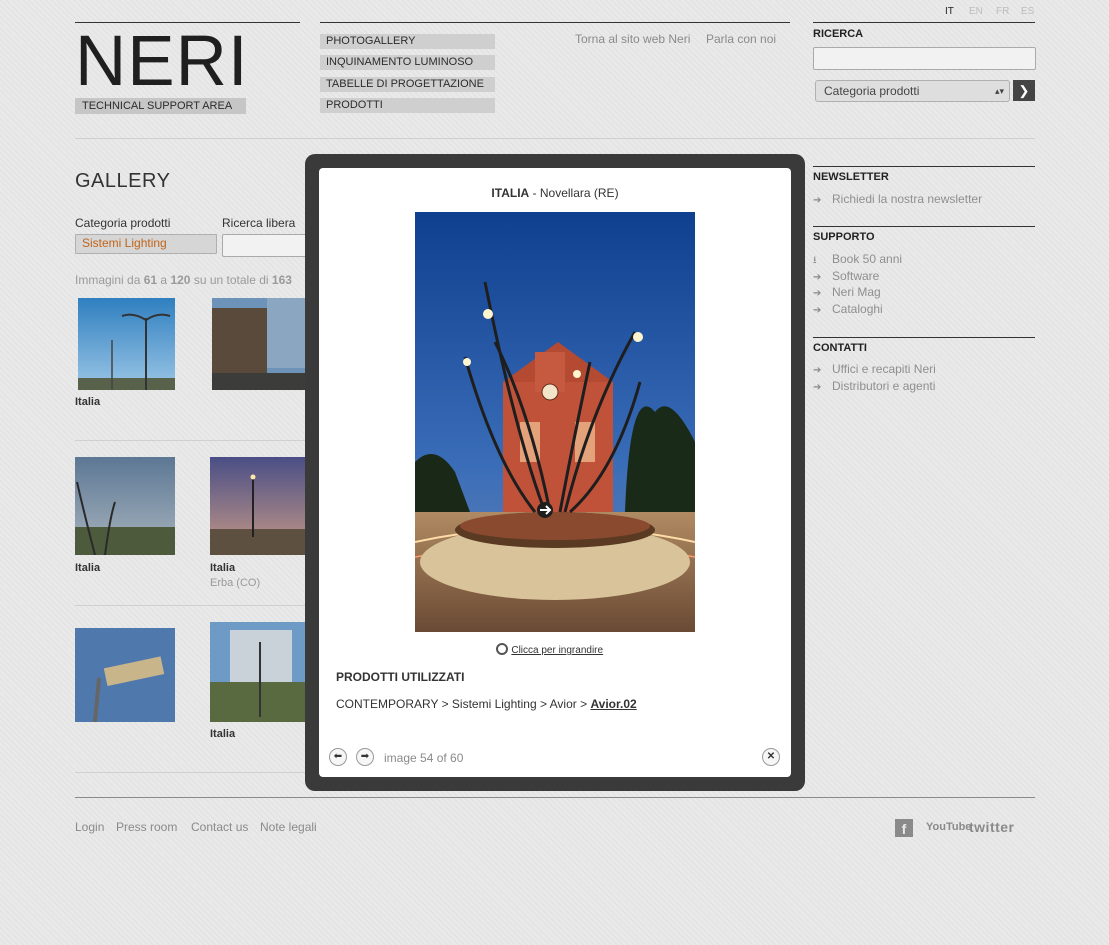  Describe the element at coordinates (407, 84) in the screenshot. I see `nav-tabelle: TABELLE DI PROGETTAZIONE` at that location.